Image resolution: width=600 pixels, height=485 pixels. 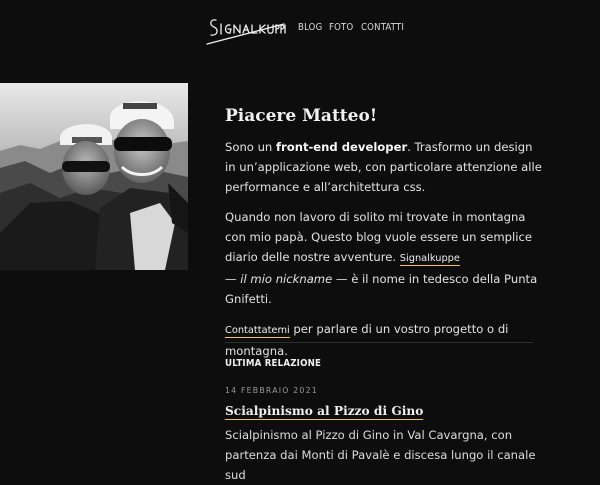 I want to click on post-title-link: Scialpinismo al Pizzo di Gino, so click(x=324, y=412).